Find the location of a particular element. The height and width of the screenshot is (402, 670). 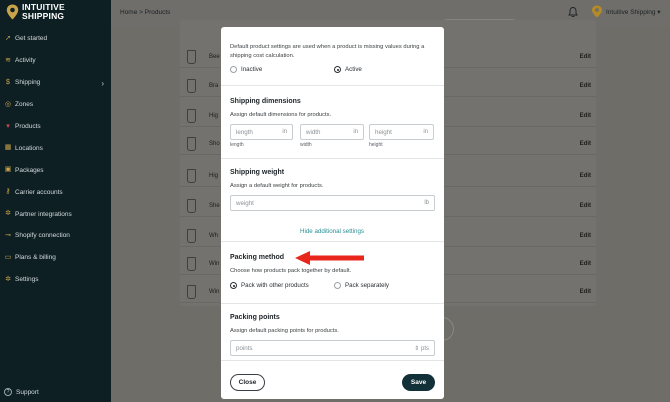

sidebar-item-zones: ◎ Zones is located at coordinates (55, 105).